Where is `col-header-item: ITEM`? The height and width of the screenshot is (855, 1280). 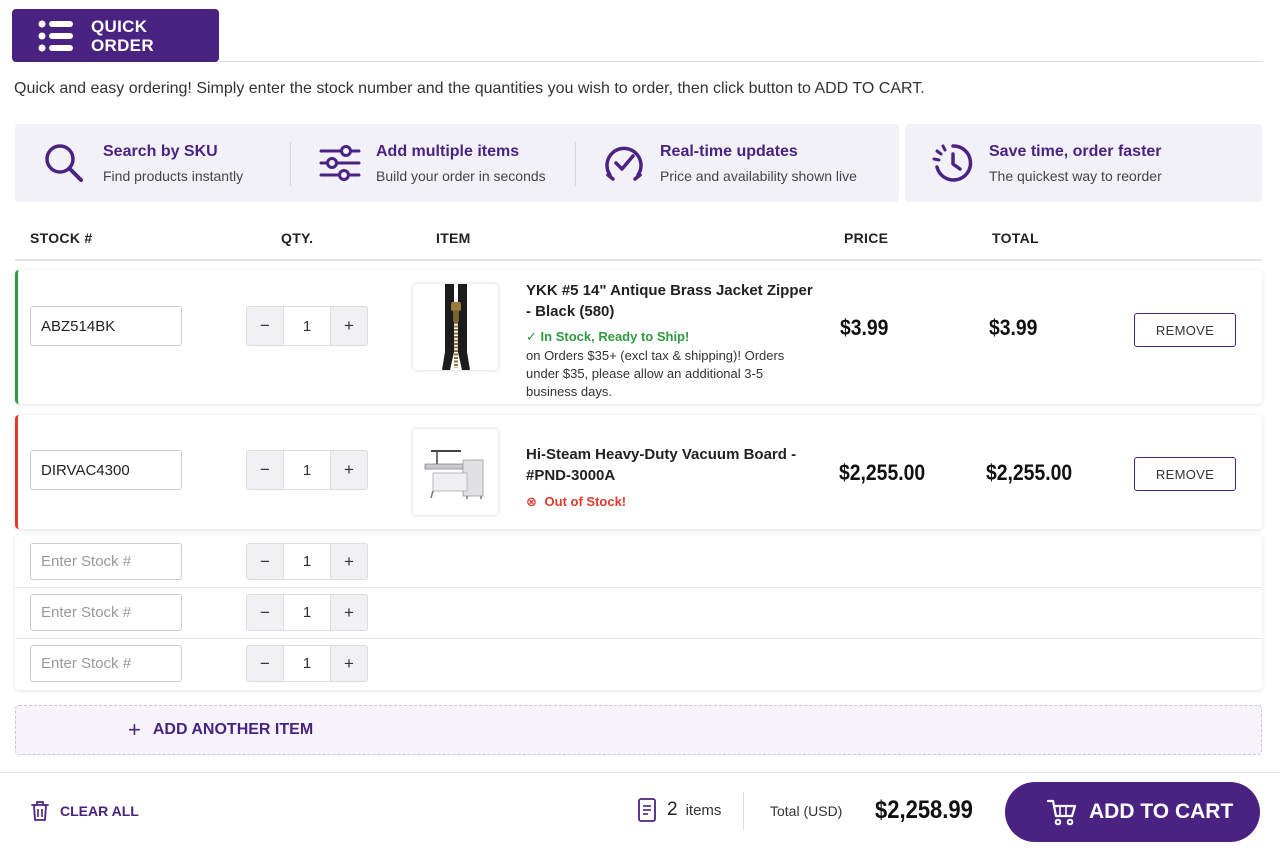
col-header-item: ITEM is located at coordinates (453, 238).